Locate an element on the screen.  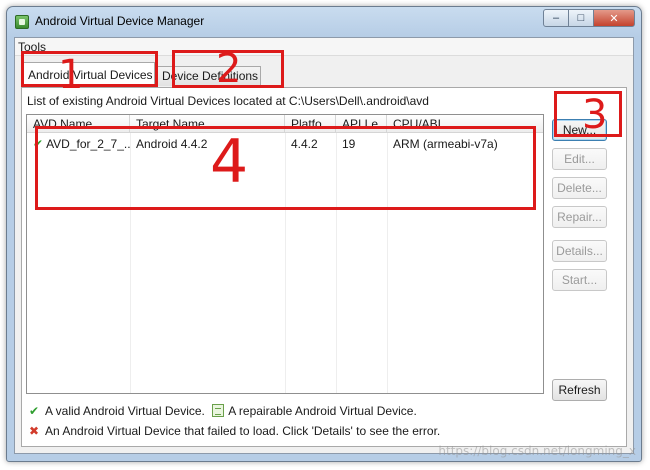
column-header-platform: Platfo is located at coordinates (310, 124).